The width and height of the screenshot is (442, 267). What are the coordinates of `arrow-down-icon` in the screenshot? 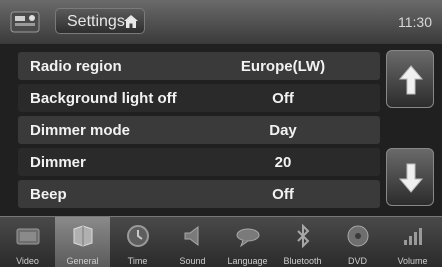 It's located at (411, 178).